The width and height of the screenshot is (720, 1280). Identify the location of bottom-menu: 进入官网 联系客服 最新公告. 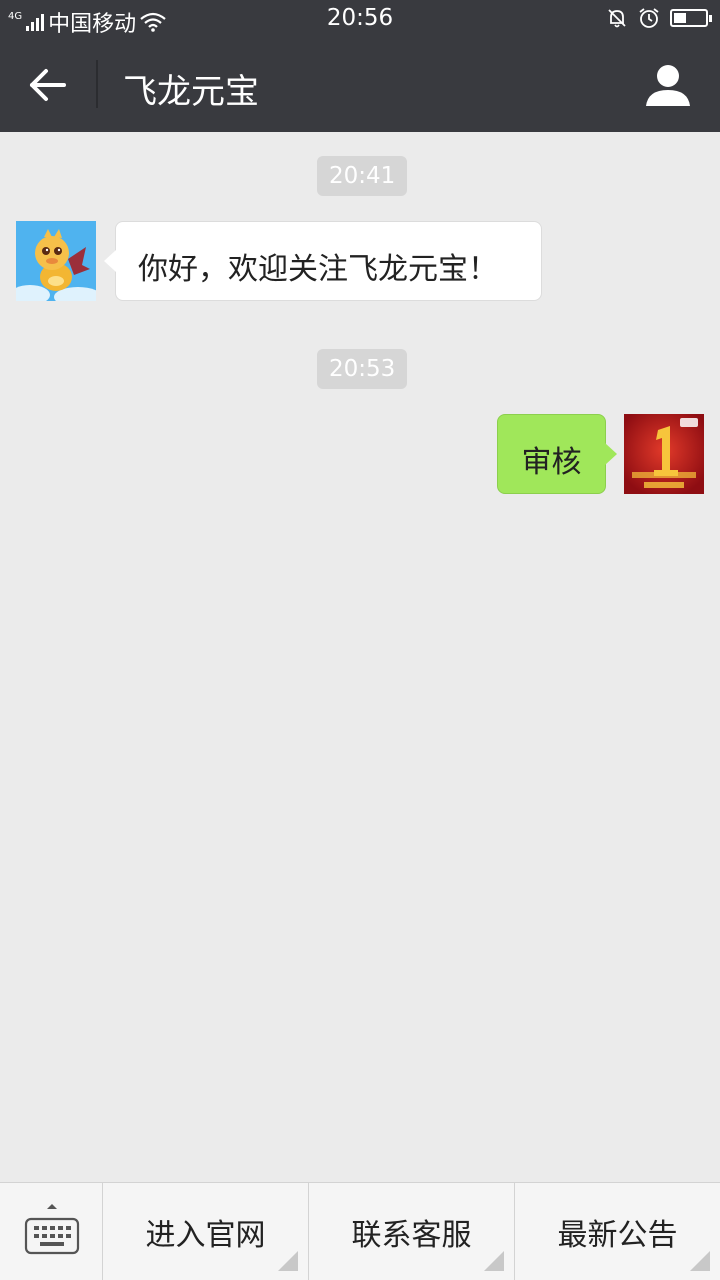
(360, 1231).